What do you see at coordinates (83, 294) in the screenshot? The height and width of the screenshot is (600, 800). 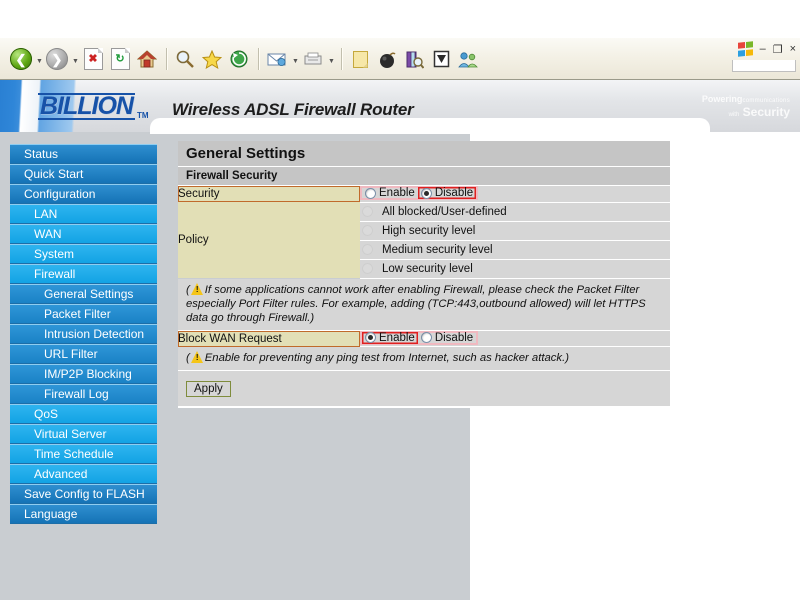 I see `sidebar-item-general-settings: General Settings` at bounding box center [83, 294].